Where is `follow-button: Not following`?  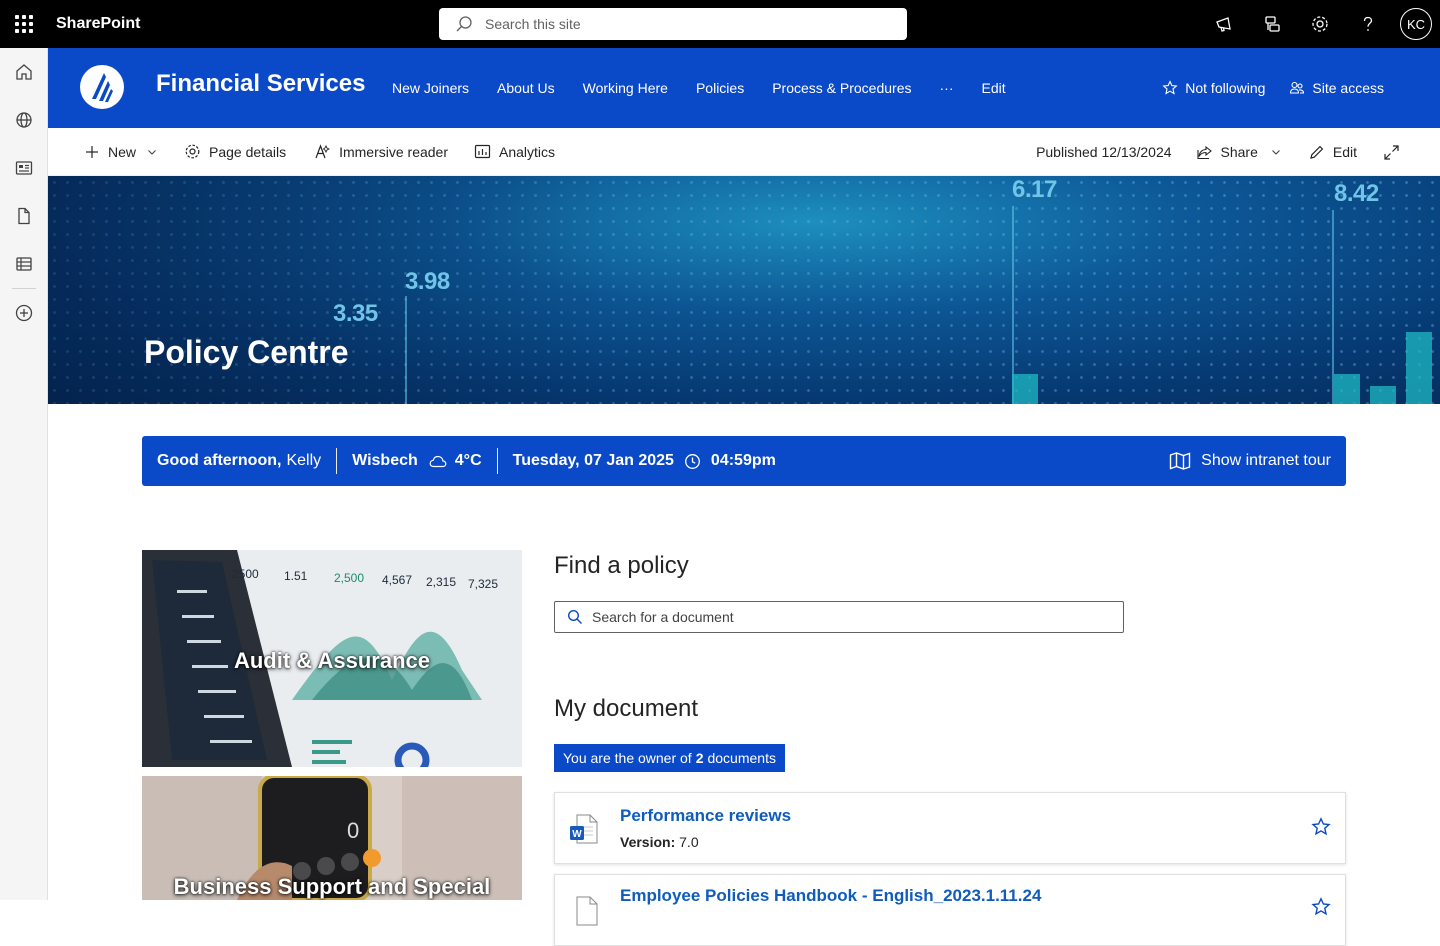 follow-button: Not following is located at coordinates (1213, 88).